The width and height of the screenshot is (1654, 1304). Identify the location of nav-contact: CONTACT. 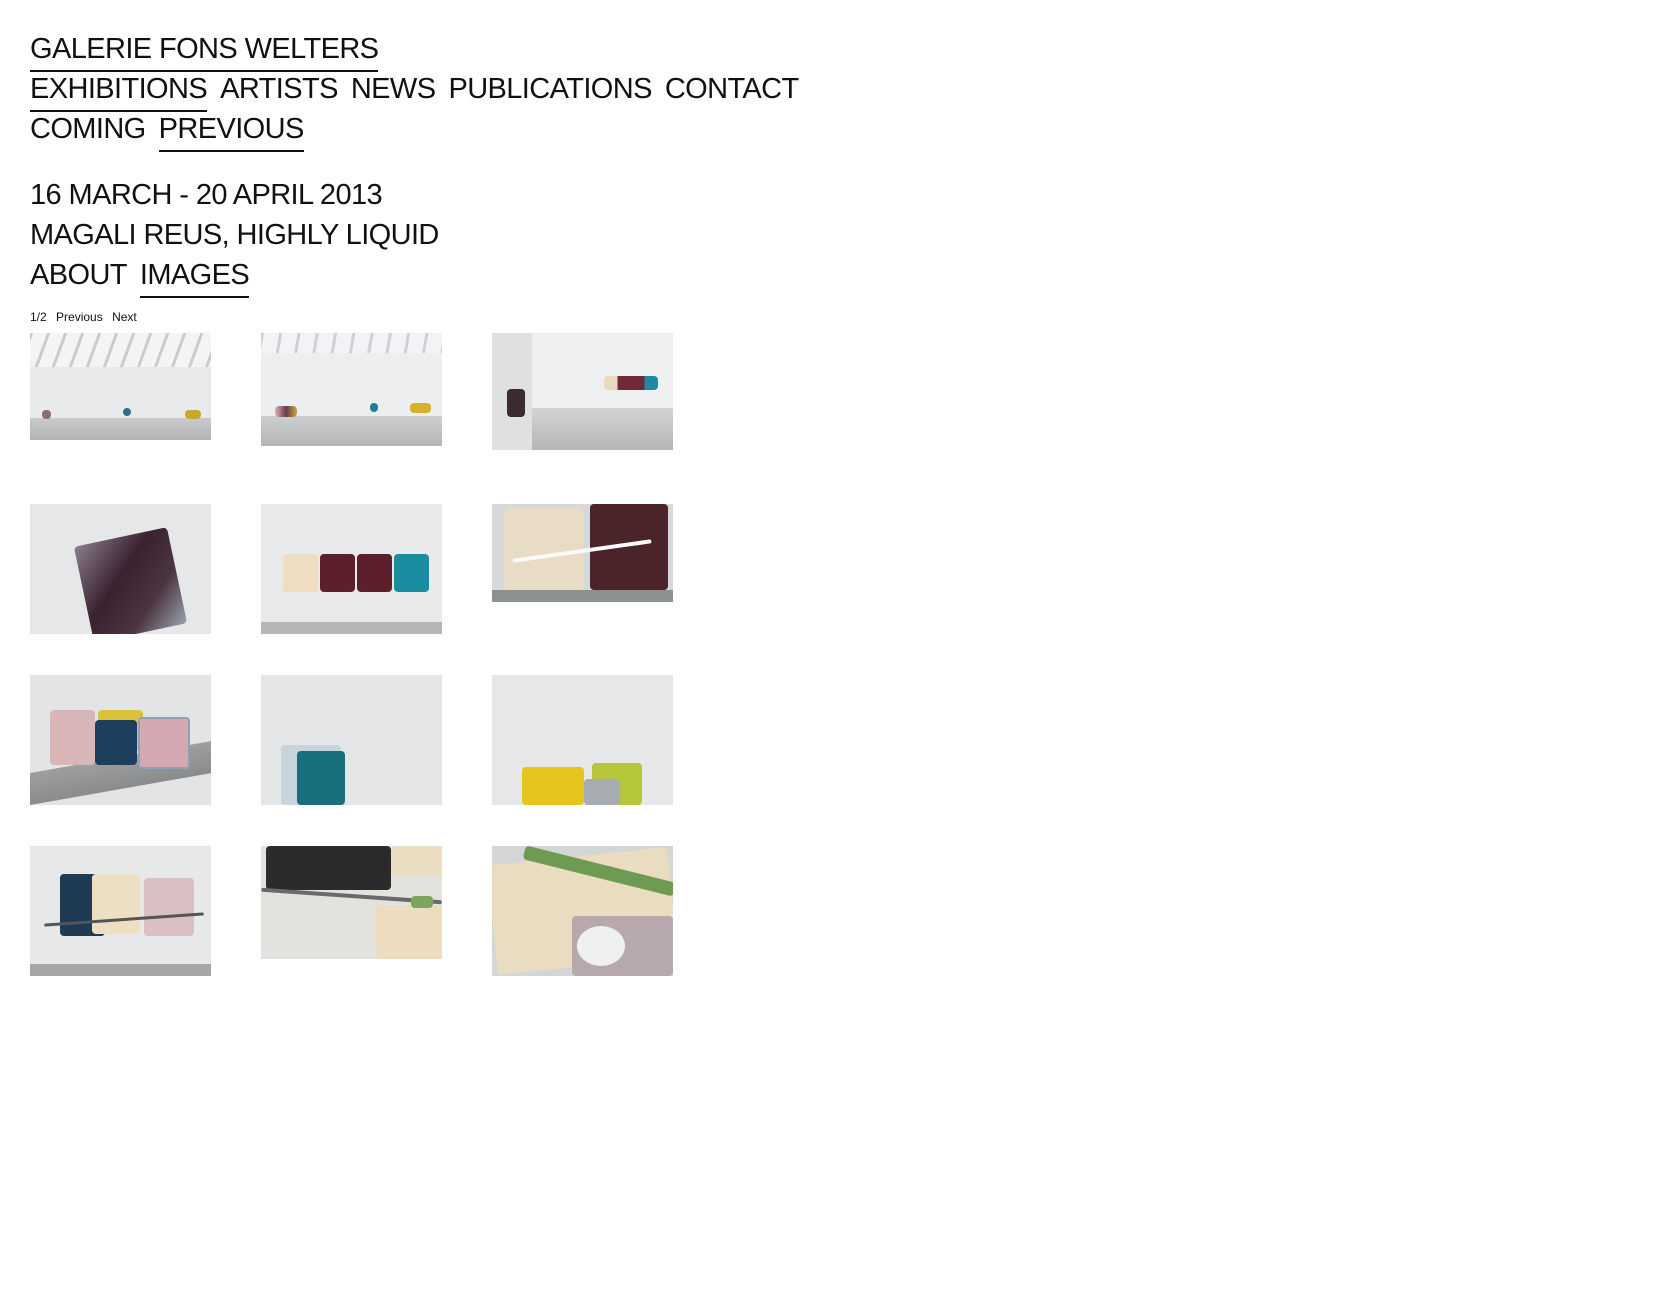
(732, 90).